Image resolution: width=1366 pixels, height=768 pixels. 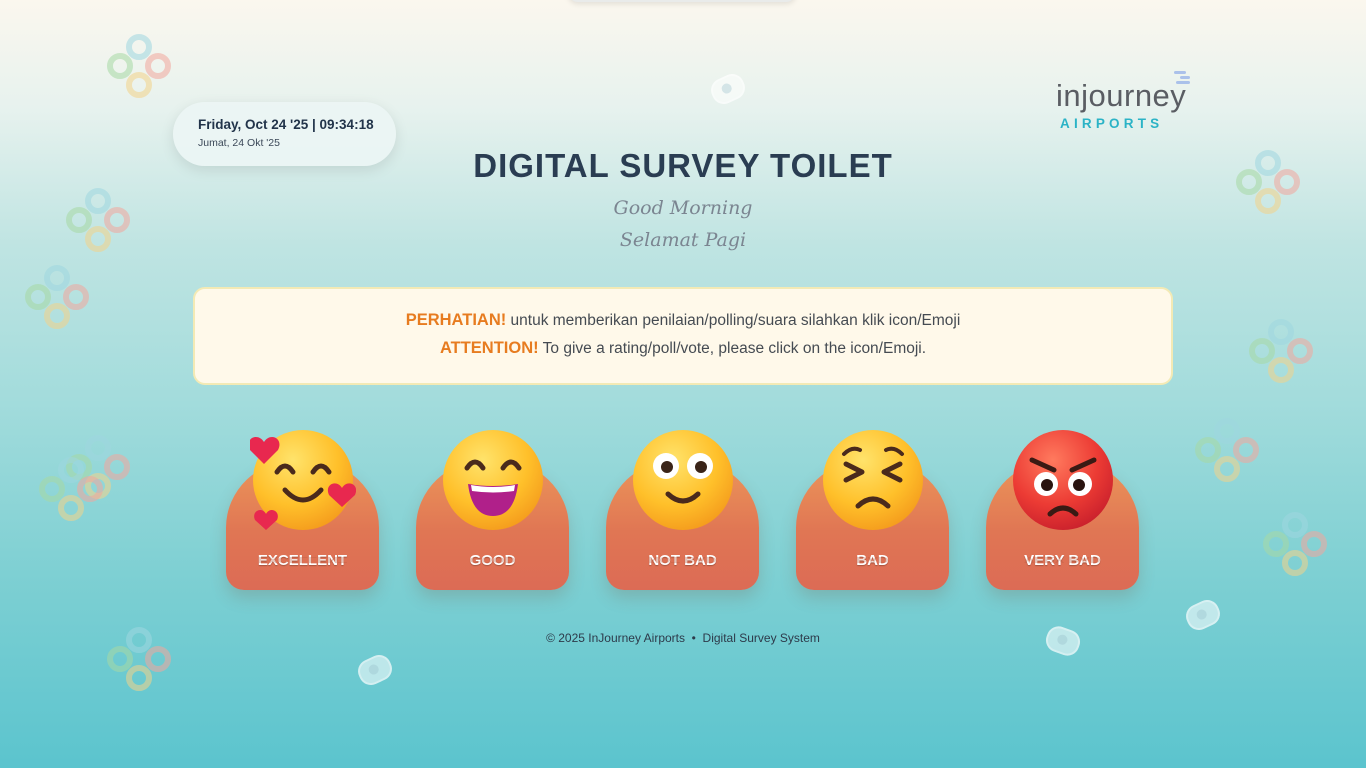 I want to click on page-title: DIGITAL SURVEY TOILET, so click(x=683, y=165).